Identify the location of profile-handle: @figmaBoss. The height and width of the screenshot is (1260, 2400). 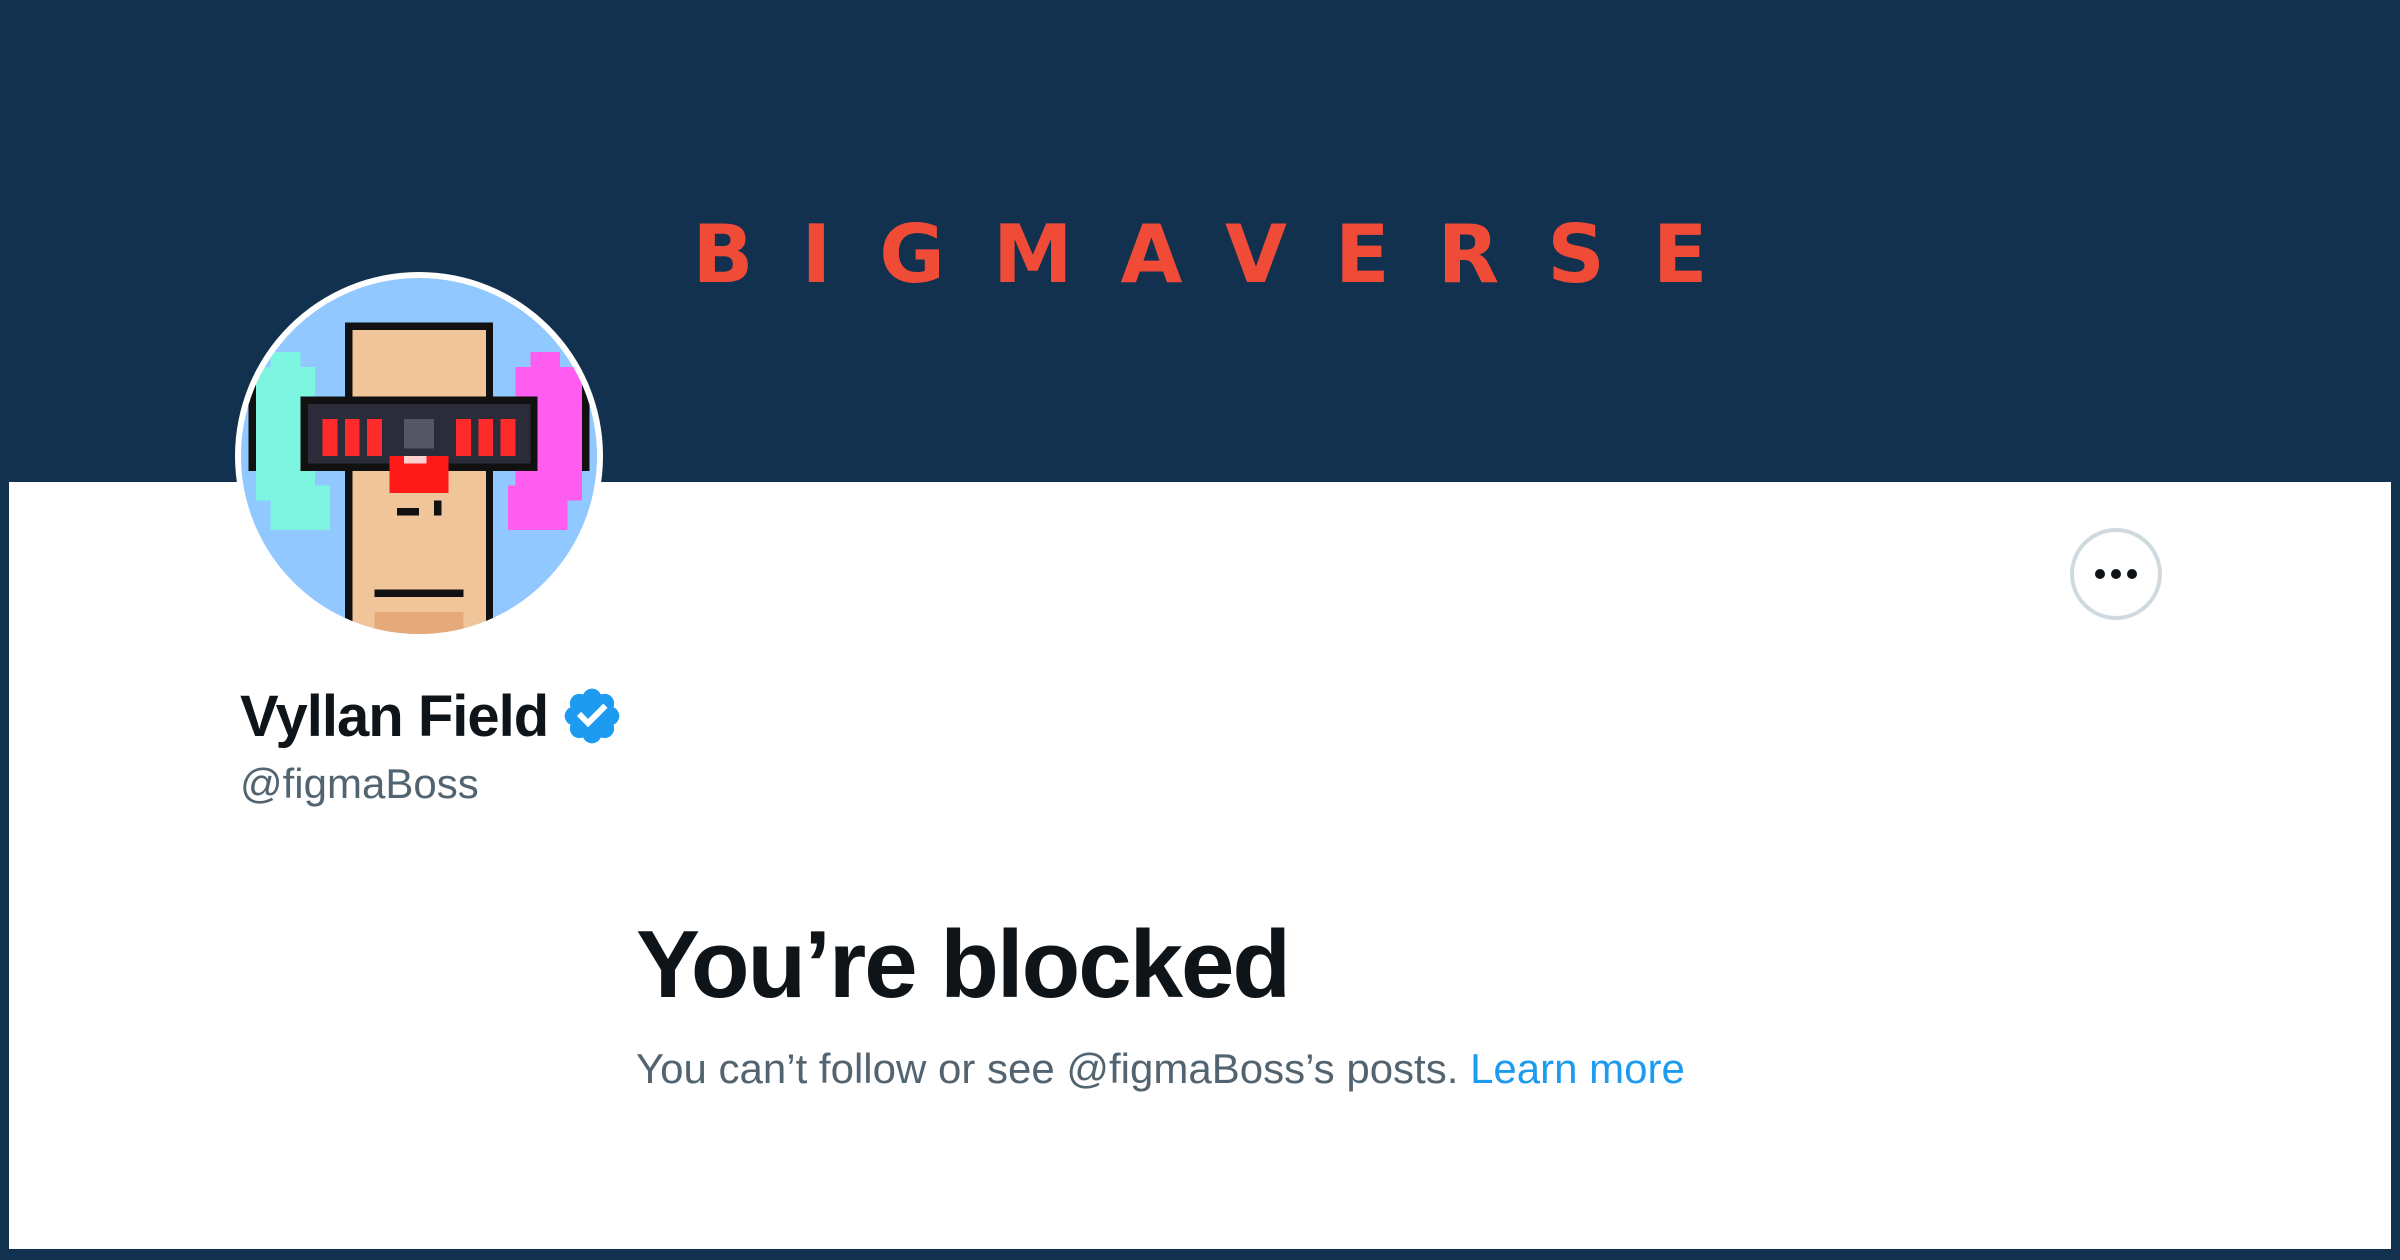
(359, 783).